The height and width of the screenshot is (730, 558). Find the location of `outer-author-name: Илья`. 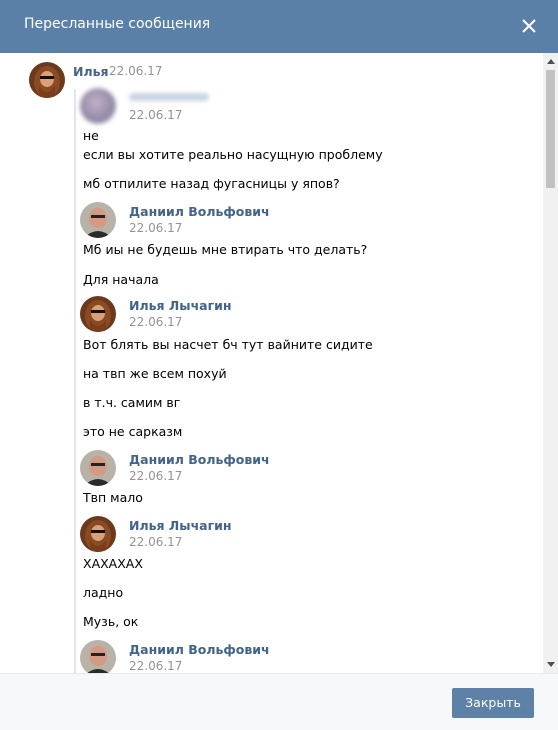

outer-author-name: Илья is located at coordinates (91, 71).